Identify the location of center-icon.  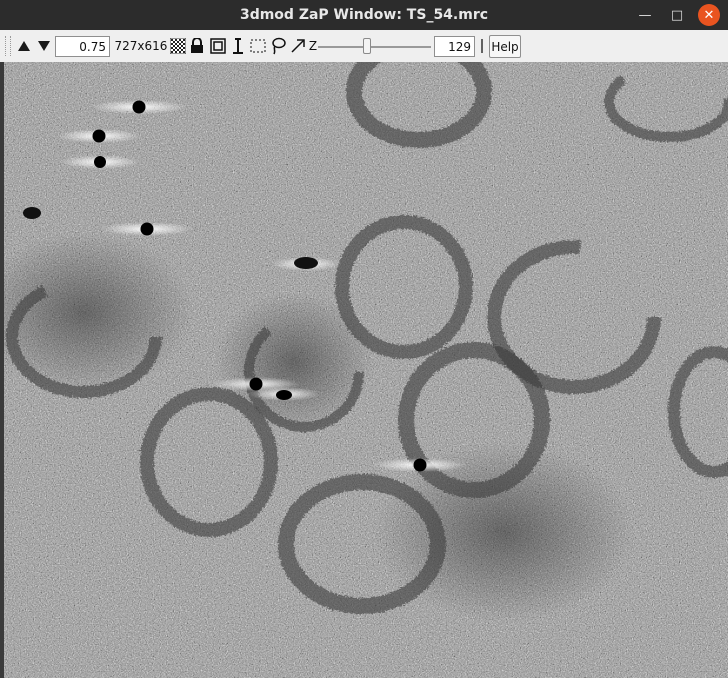
(218, 46).